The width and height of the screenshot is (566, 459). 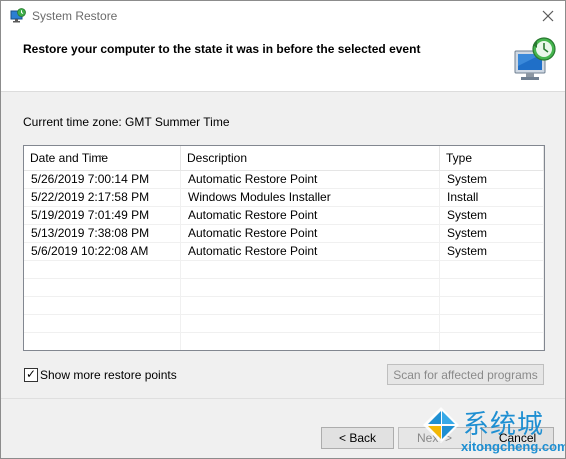 I want to click on back-button: < Back, so click(x=357, y=438).